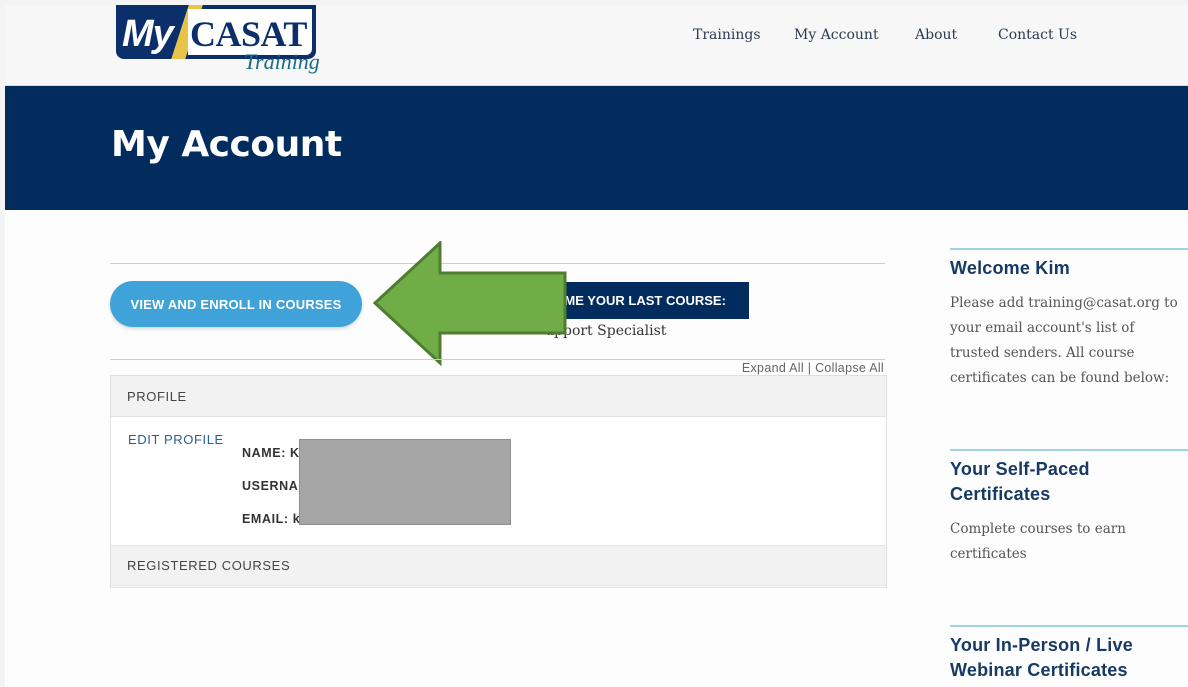 The width and height of the screenshot is (1188, 687). Describe the element at coordinates (498, 565) in the screenshot. I see `registered-courses-header: REGISTERED COURSES` at that location.